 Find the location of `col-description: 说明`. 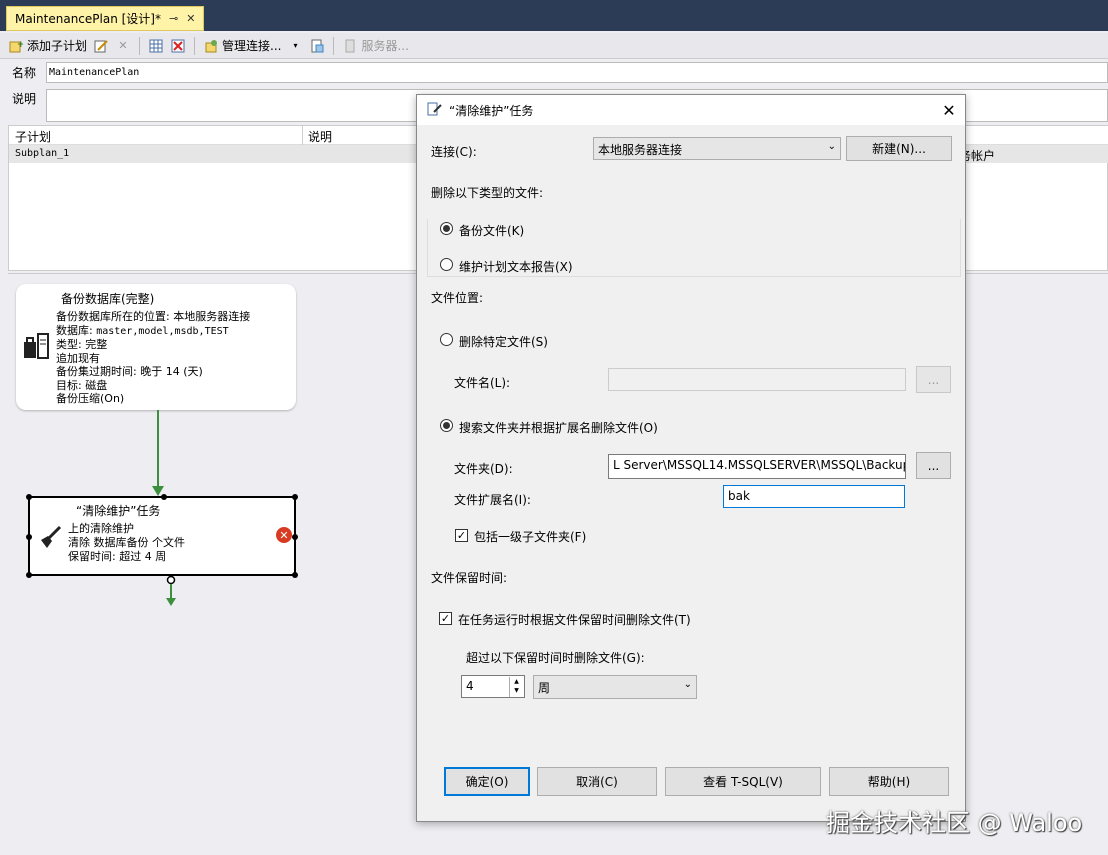

col-description: 说明 is located at coordinates (320, 136).